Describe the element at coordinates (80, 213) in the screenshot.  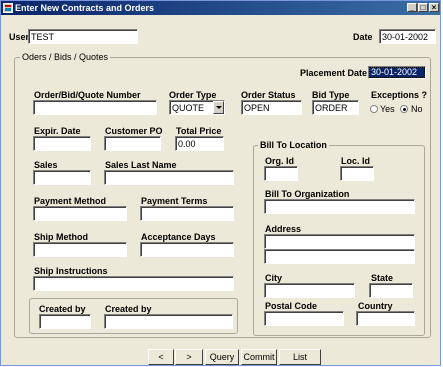
I see `payment-method-input` at that location.